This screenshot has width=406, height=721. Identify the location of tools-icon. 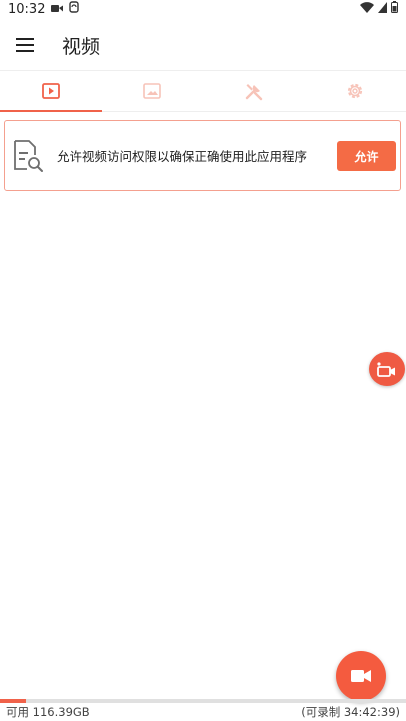
(253, 92).